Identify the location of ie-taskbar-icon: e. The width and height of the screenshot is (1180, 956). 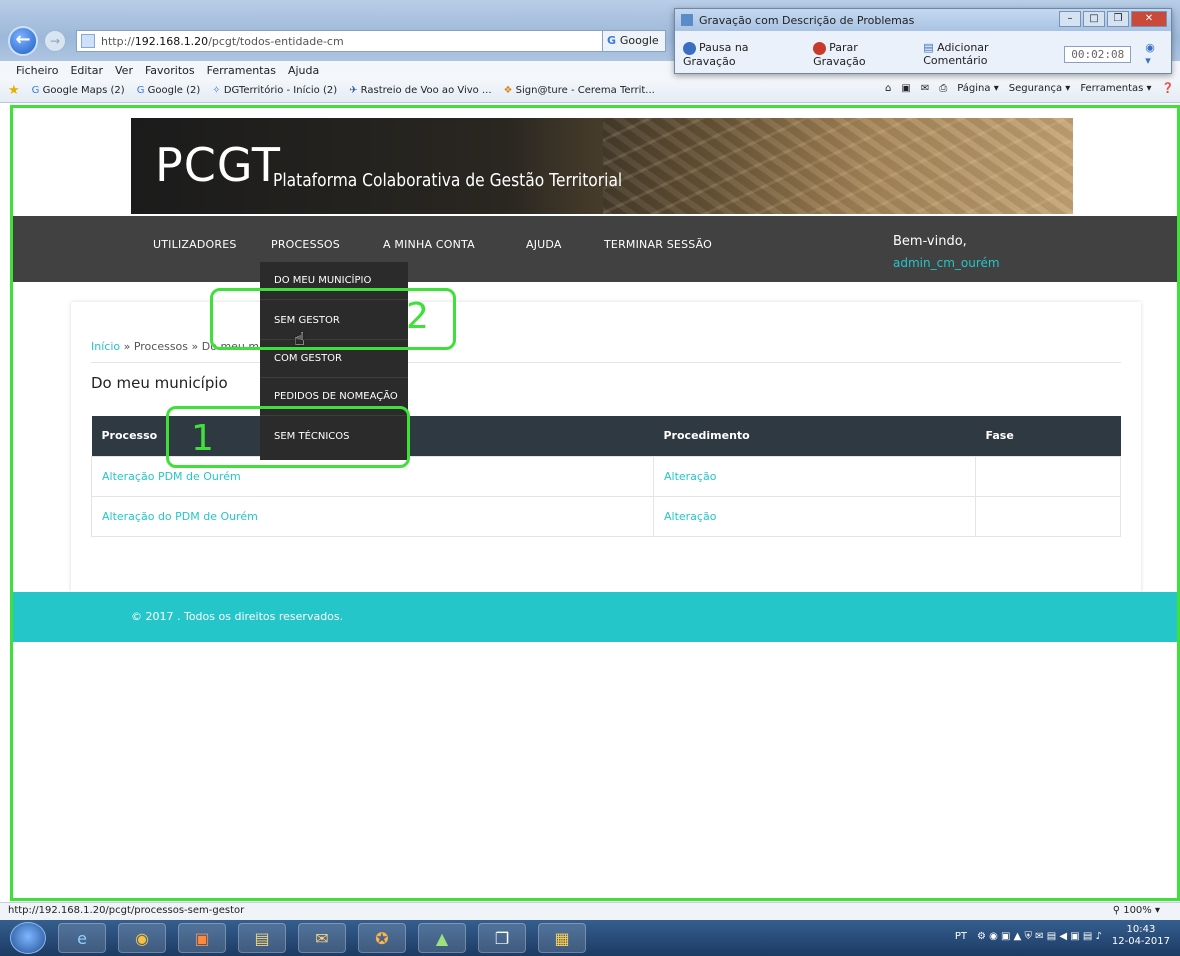
(82, 938).